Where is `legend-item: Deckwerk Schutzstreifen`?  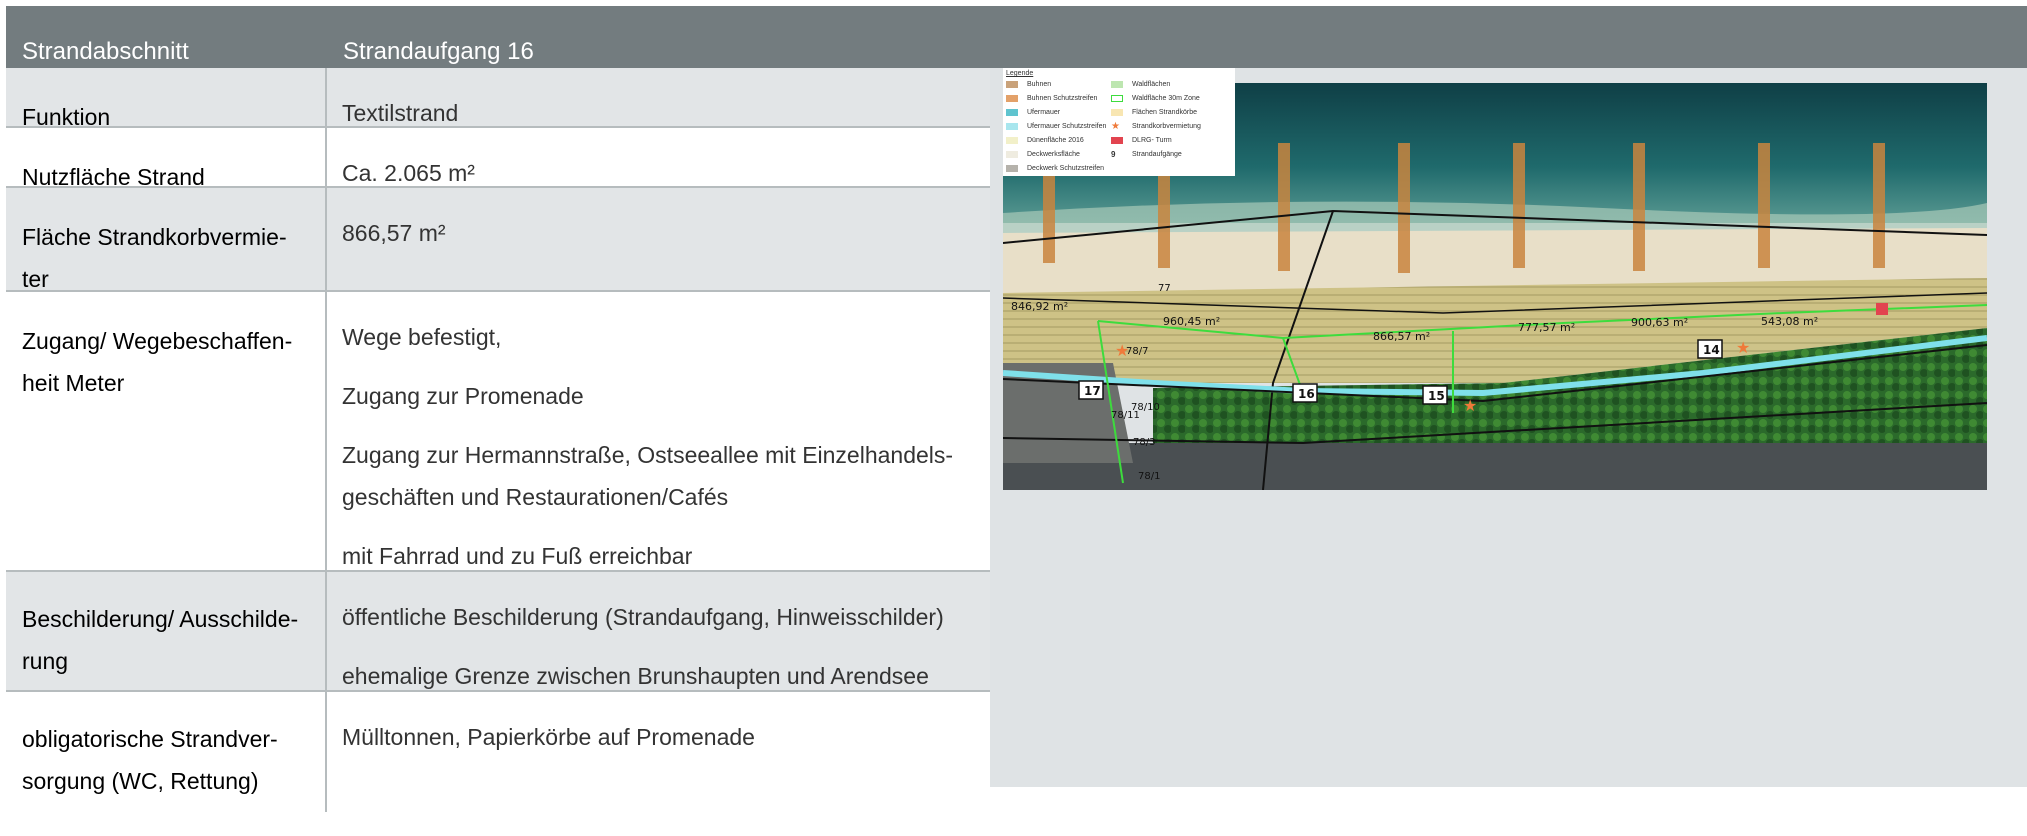 legend-item: Deckwerk Schutzstreifen is located at coordinates (1055, 169).